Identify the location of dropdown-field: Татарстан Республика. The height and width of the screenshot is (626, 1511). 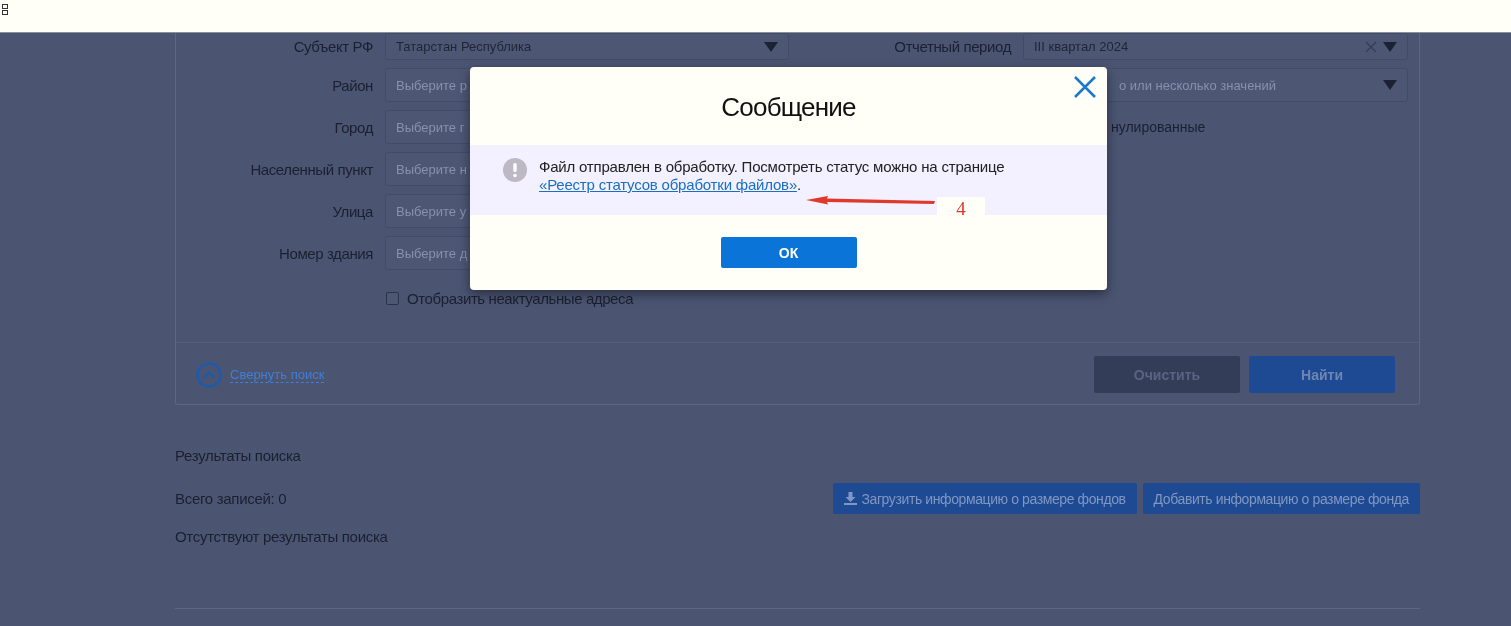
(587, 46).